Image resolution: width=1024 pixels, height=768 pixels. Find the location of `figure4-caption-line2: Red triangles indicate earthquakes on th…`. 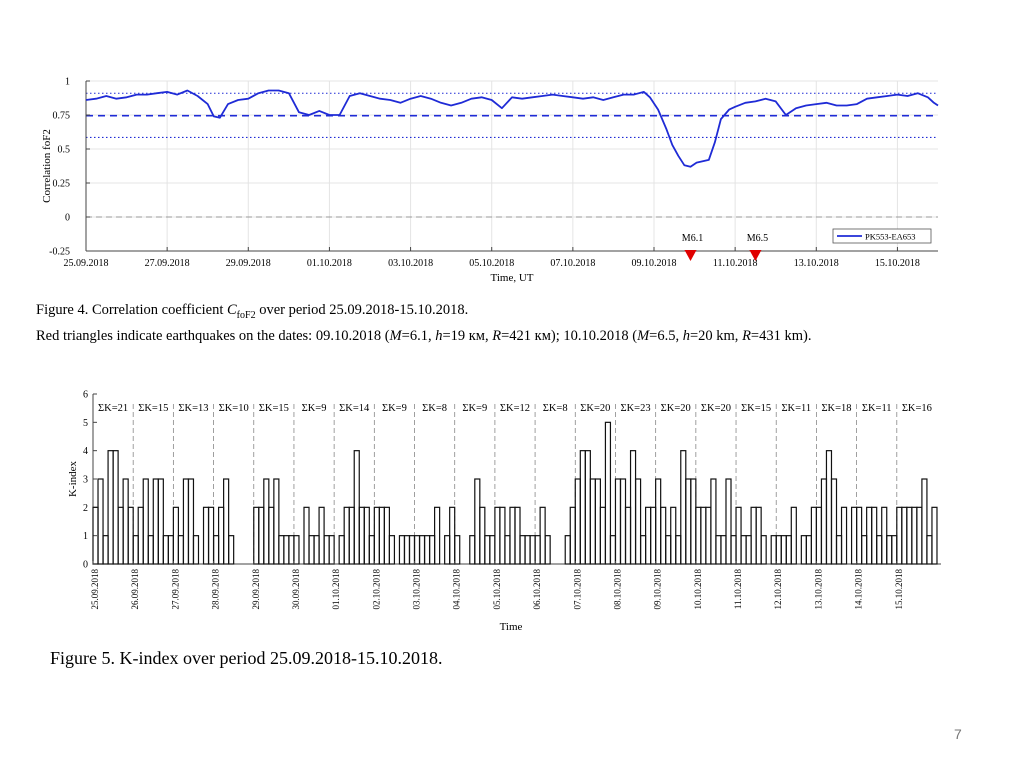

figure4-caption-line2: Red triangles indicate earthquakes on th… is located at coordinates (424, 335).